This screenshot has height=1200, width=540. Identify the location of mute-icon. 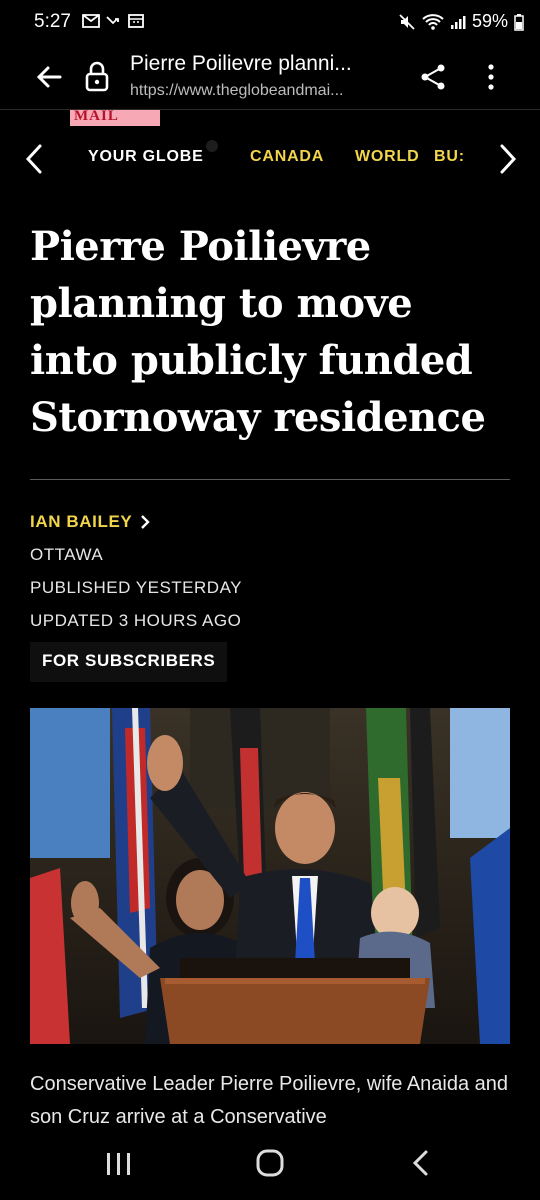
(407, 21).